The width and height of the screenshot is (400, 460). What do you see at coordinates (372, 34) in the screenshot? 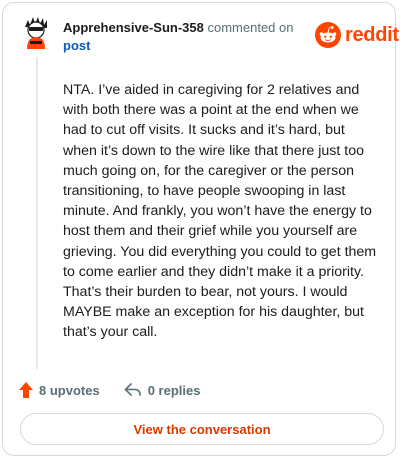
I see `reddit-wordmark: reddit` at bounding box center [372, 34].